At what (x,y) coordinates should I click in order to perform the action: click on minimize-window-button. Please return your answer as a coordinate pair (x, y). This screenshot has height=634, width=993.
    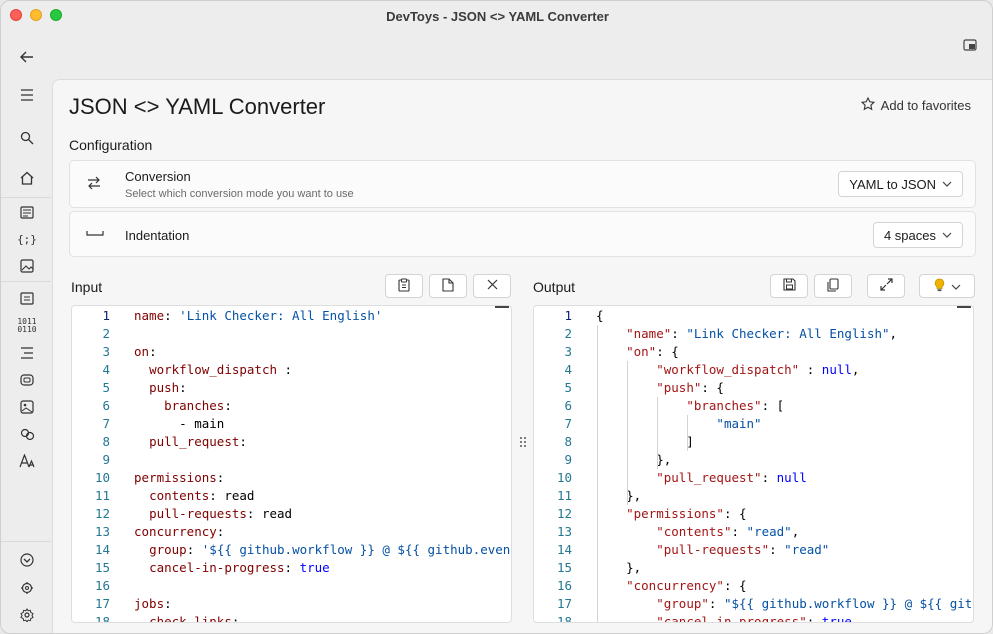
    Looking at the image, I should click on (36, 15).